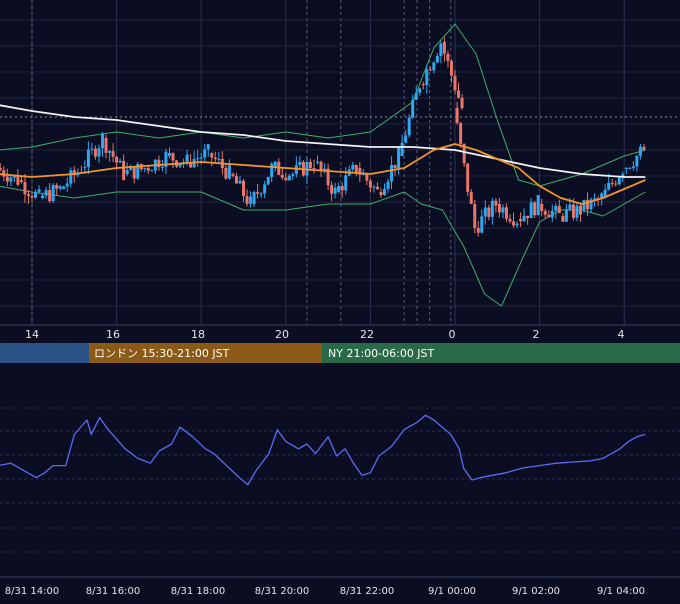 Image resolution: width=680 pixels, height=604 pixels. Describe the element at coordinates (32, 334) in the screenshot. I see `top-axis-tick-14: 14` at that location.